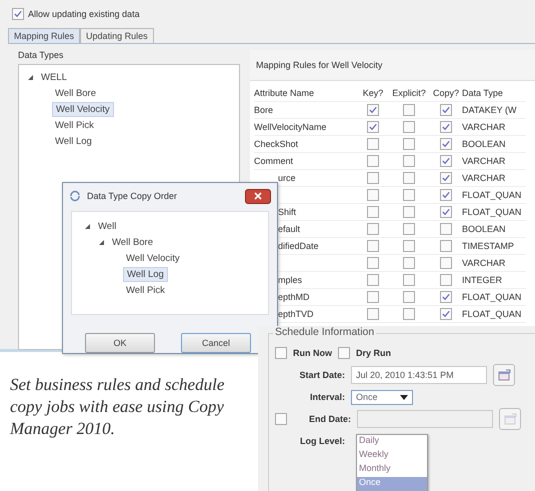 This screenshot has height=491, width=535. I want to click on column-header: Attribute Name, so click(306, 93).